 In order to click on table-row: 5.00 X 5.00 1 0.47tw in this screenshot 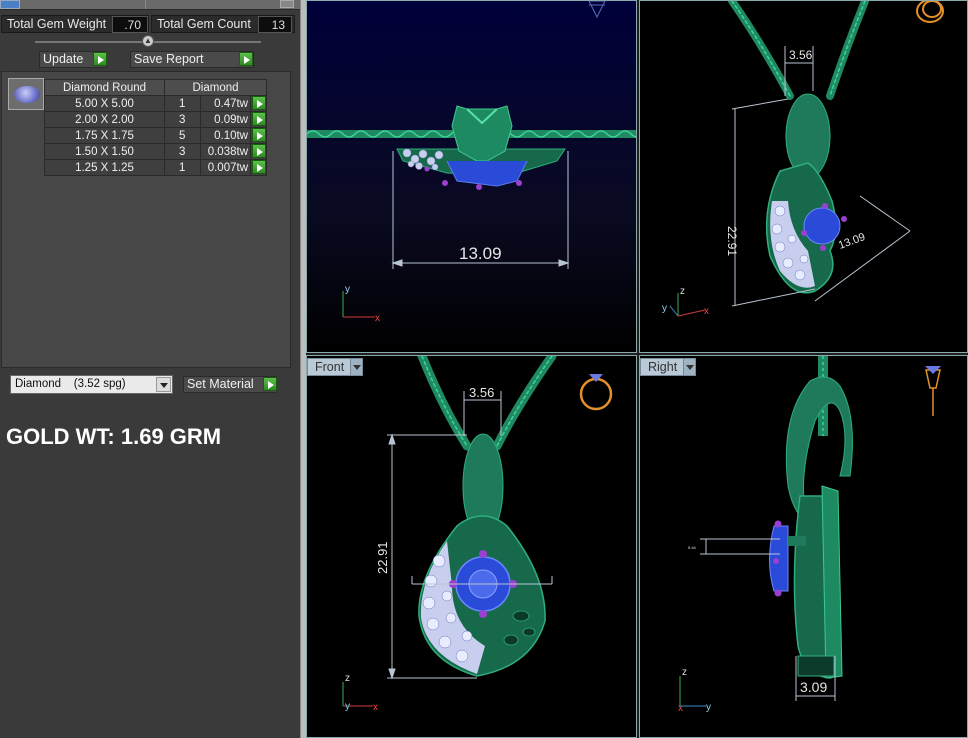, I will do `click(155, 103)`.